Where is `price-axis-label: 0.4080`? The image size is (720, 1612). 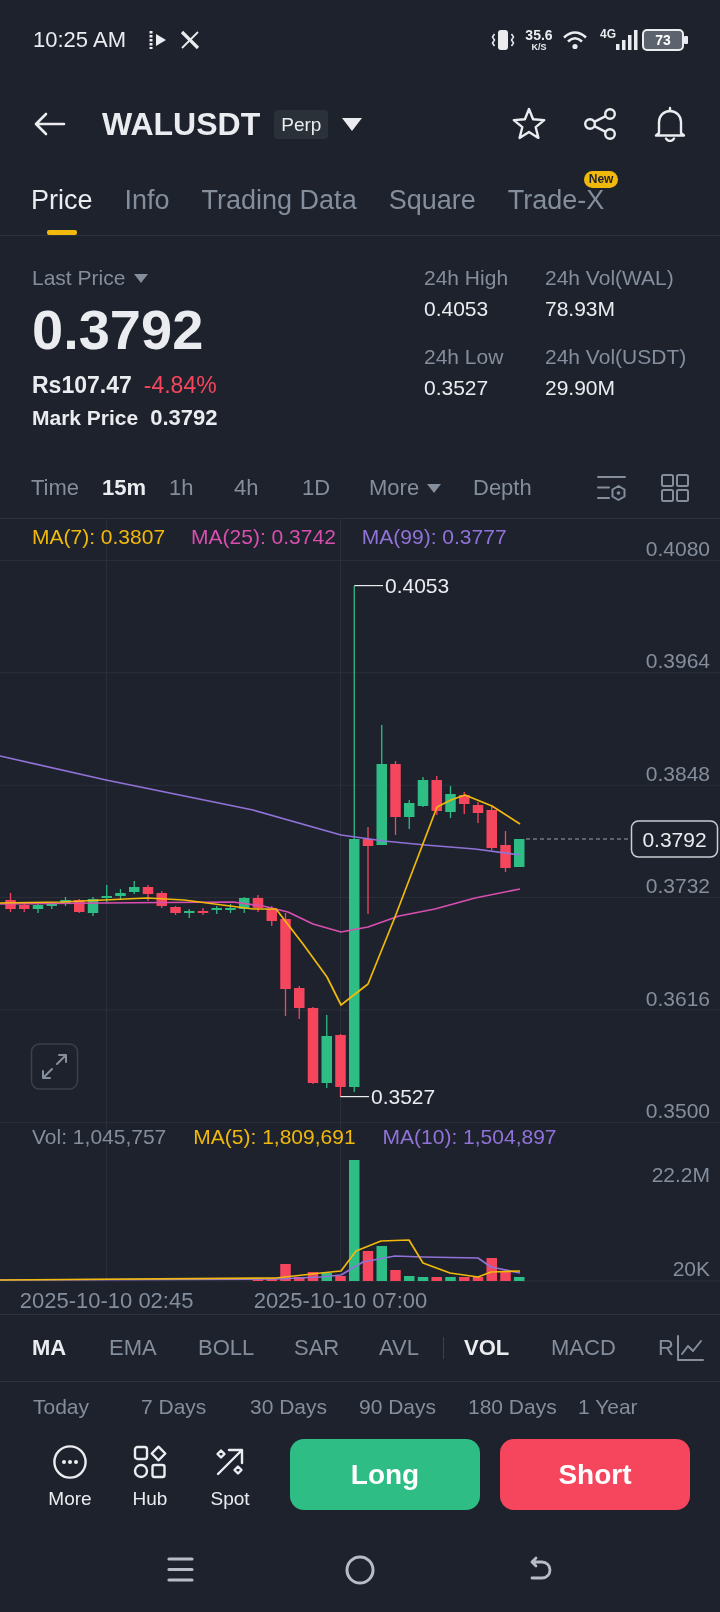
price-axis-label: 0.4080 is located at coordinates (677, 548).